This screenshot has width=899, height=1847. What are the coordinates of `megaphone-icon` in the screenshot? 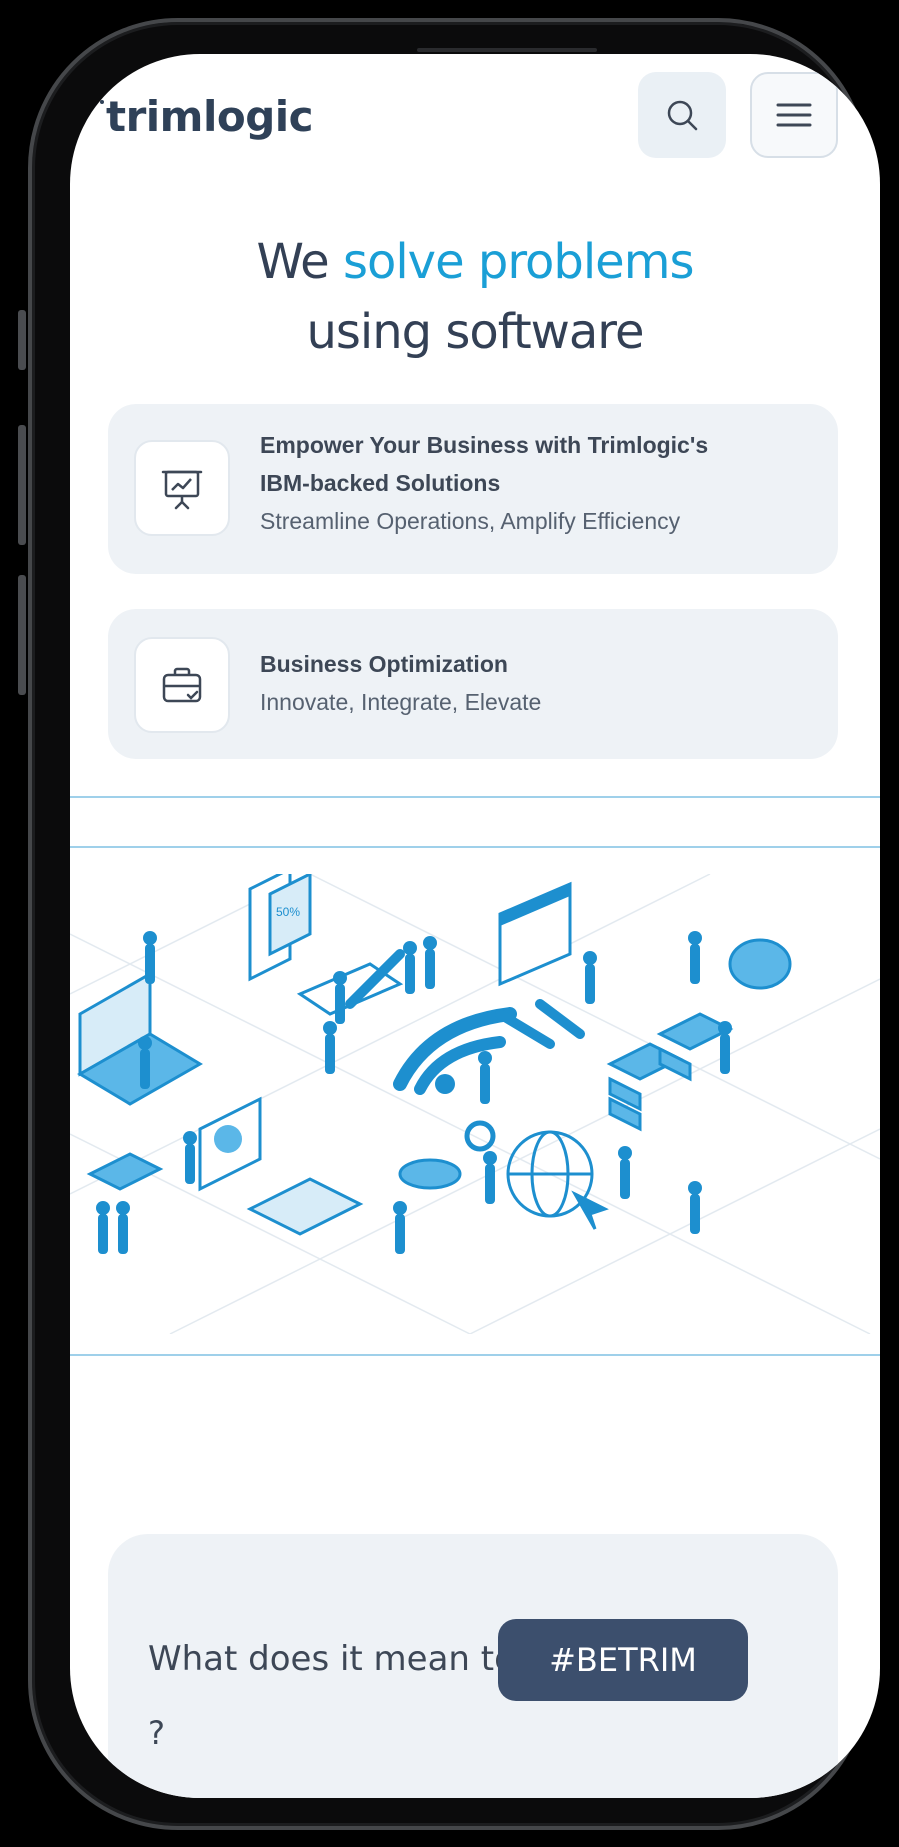 It's located at (760, 964).